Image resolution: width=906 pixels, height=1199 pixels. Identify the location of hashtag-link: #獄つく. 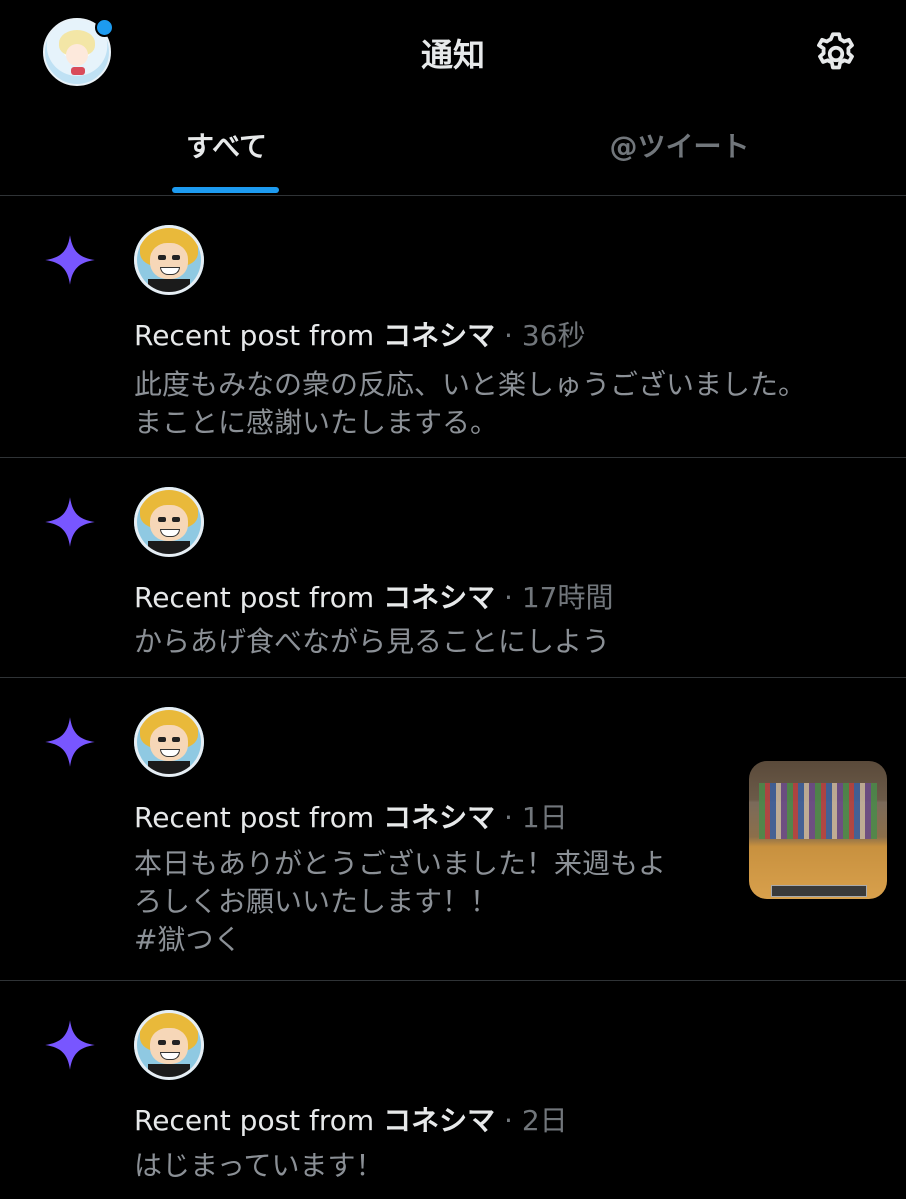
(400, 940).